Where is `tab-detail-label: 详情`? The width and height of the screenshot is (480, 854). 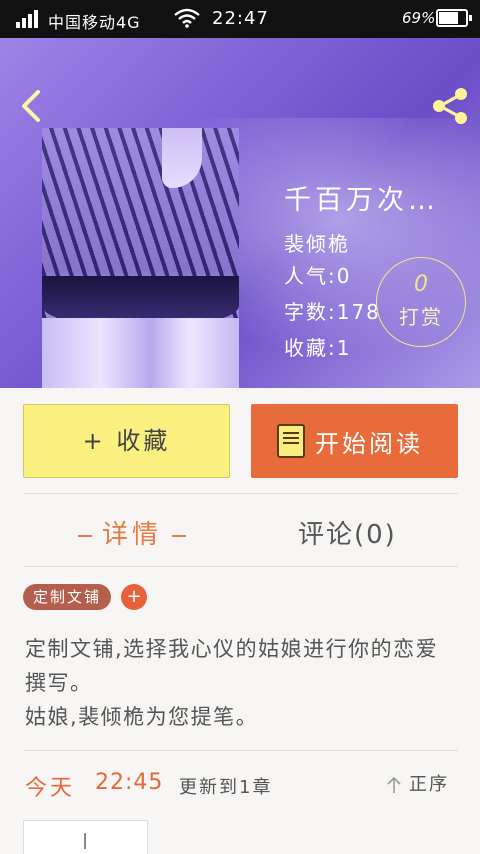 tab-detail-label: 详情 is located at coordinates (132, 535).